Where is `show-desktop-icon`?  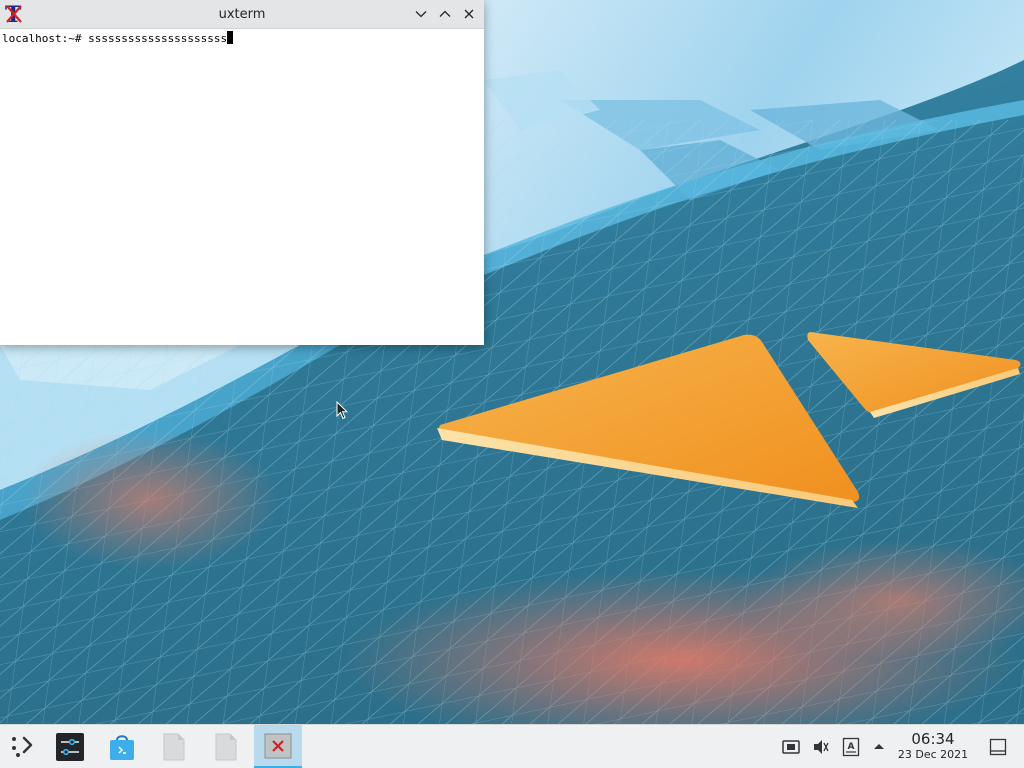 show-desktop-icon is located at coordinates (998, 746).